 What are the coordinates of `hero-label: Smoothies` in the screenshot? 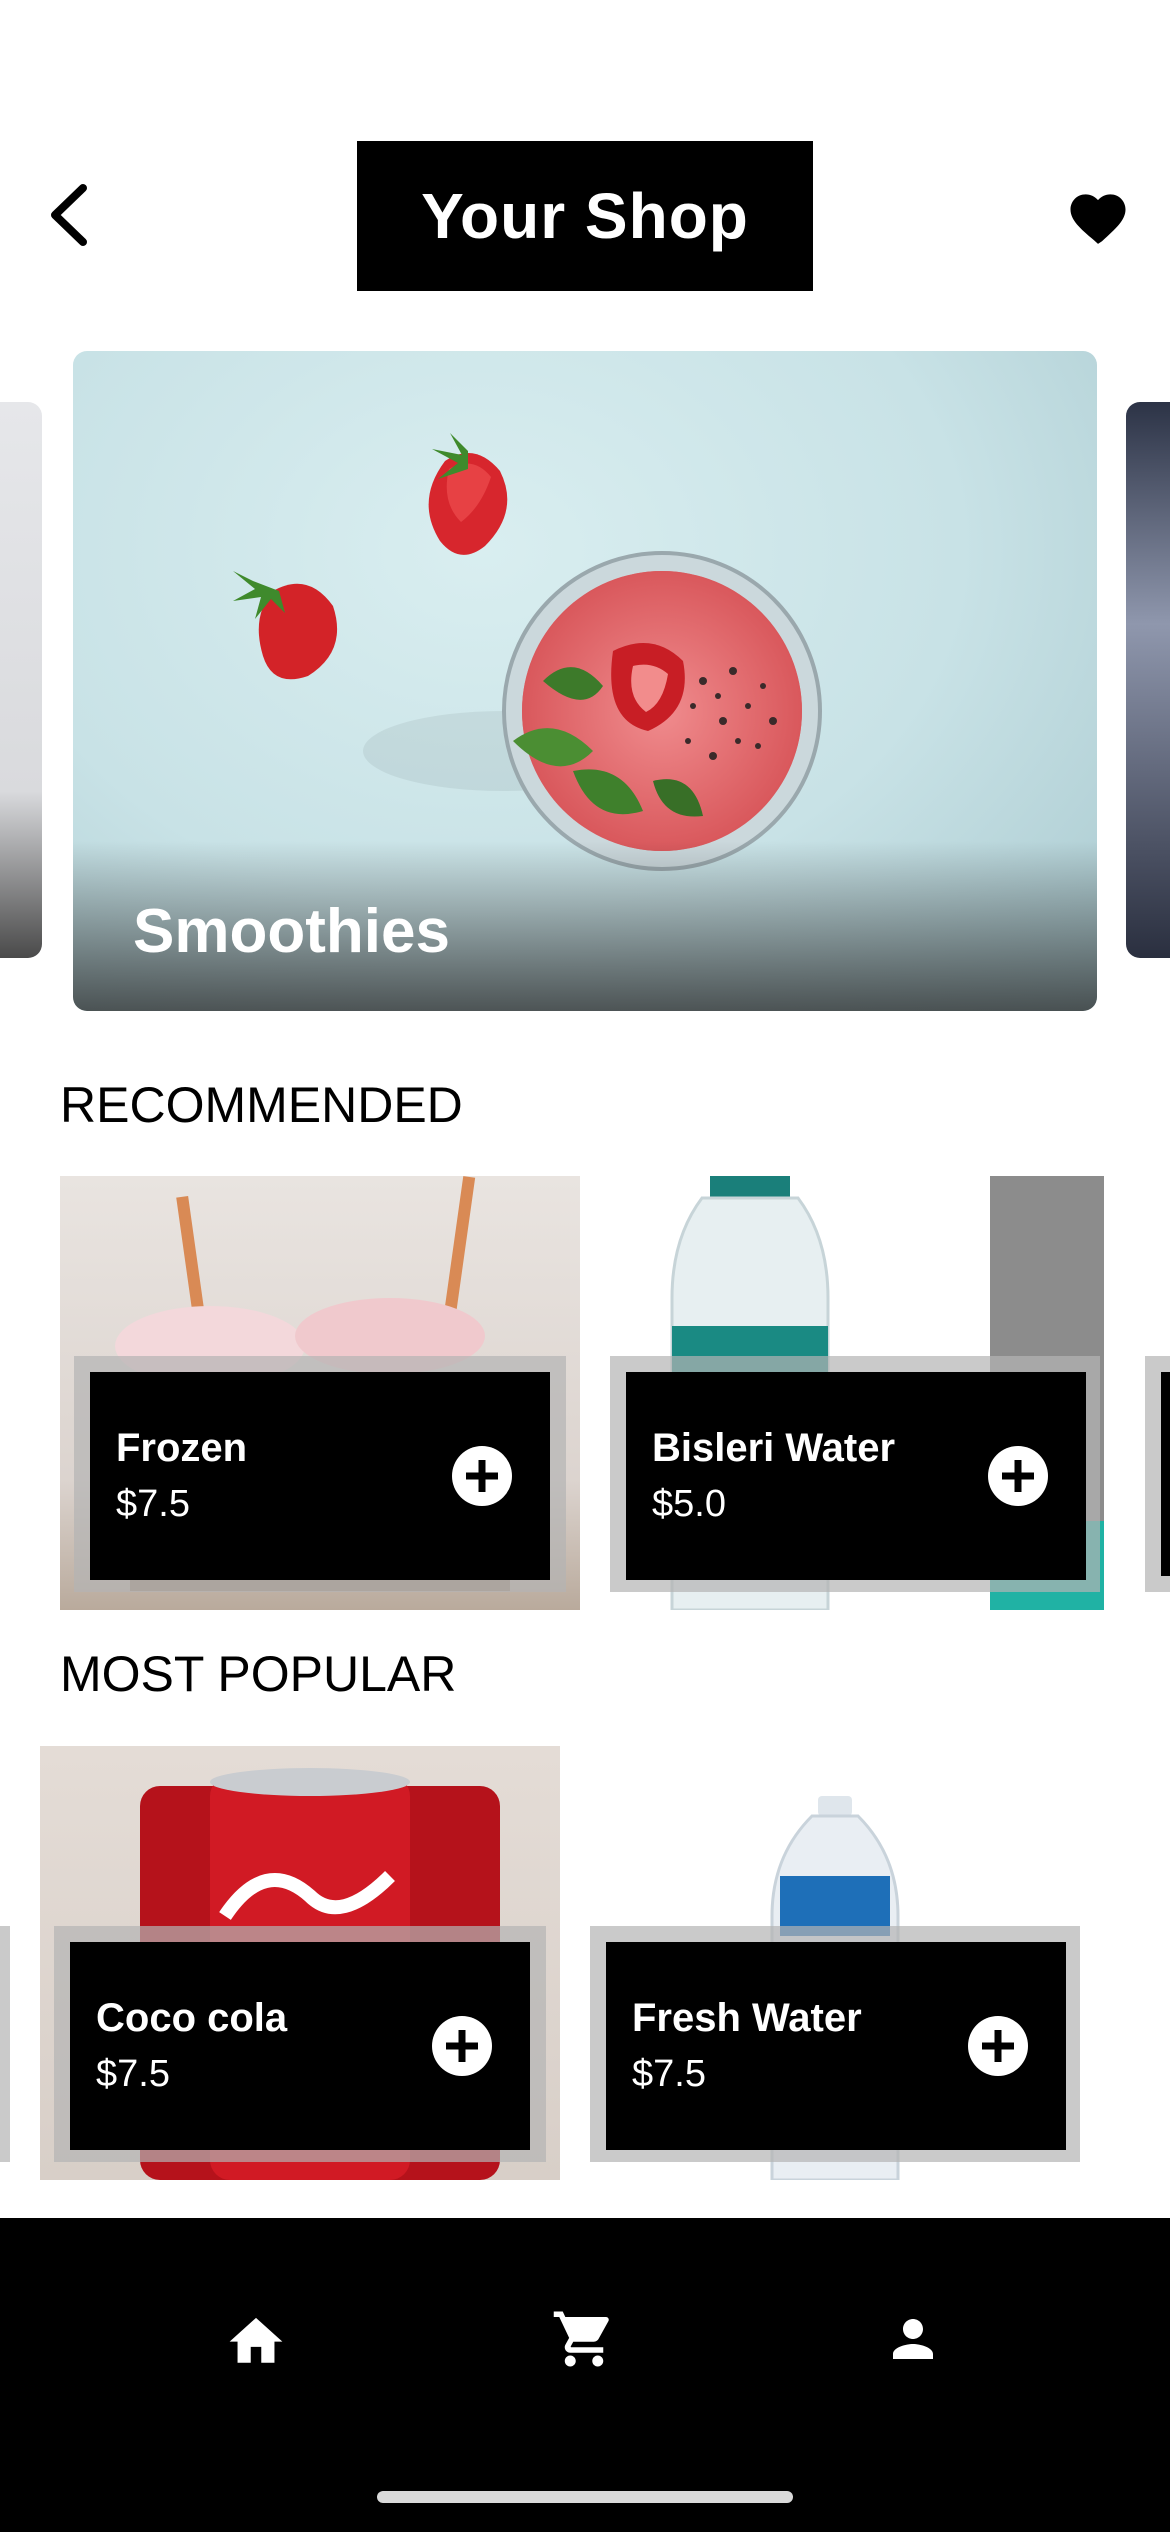 It's located at (291, 931).